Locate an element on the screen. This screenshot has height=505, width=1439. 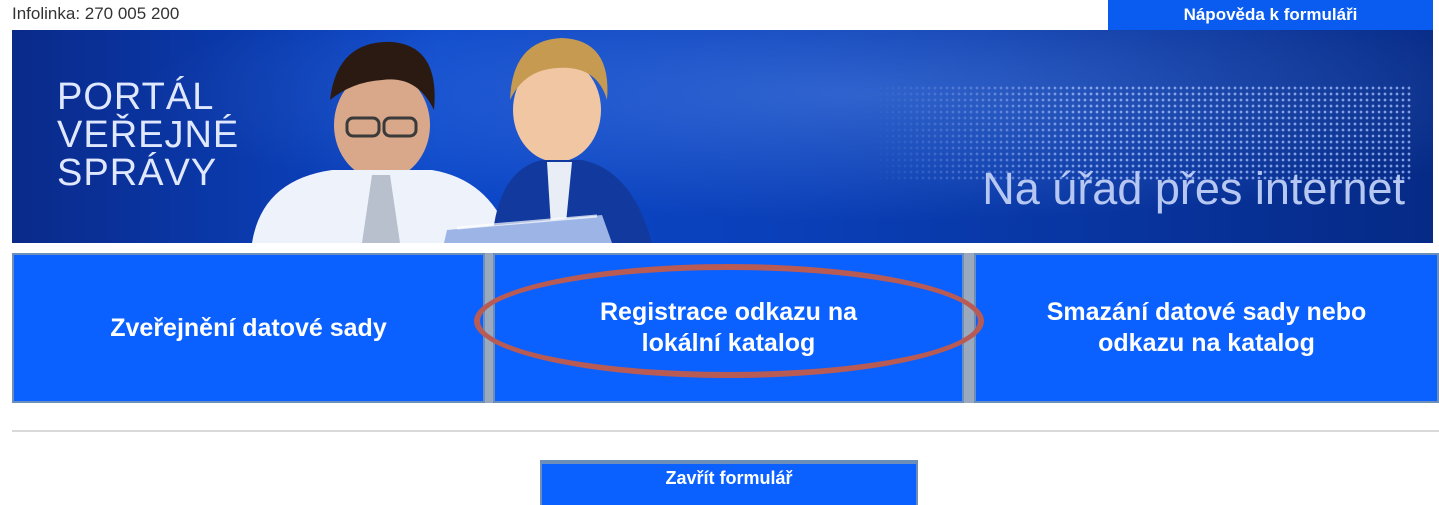
publish-dataset-button: Zveřejnění datové sady is located at coordinates (248, 328).